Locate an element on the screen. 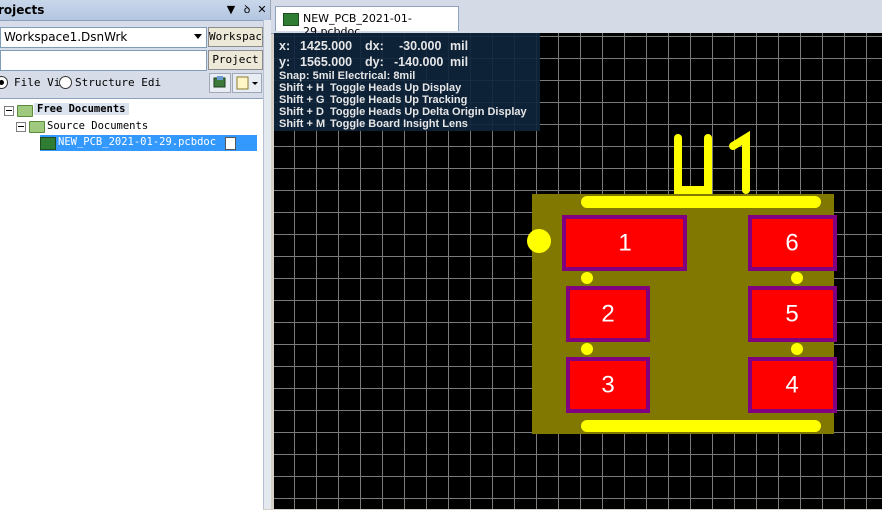  hud-shortcut-key: Shift + D is located at coordinates (301, 112).